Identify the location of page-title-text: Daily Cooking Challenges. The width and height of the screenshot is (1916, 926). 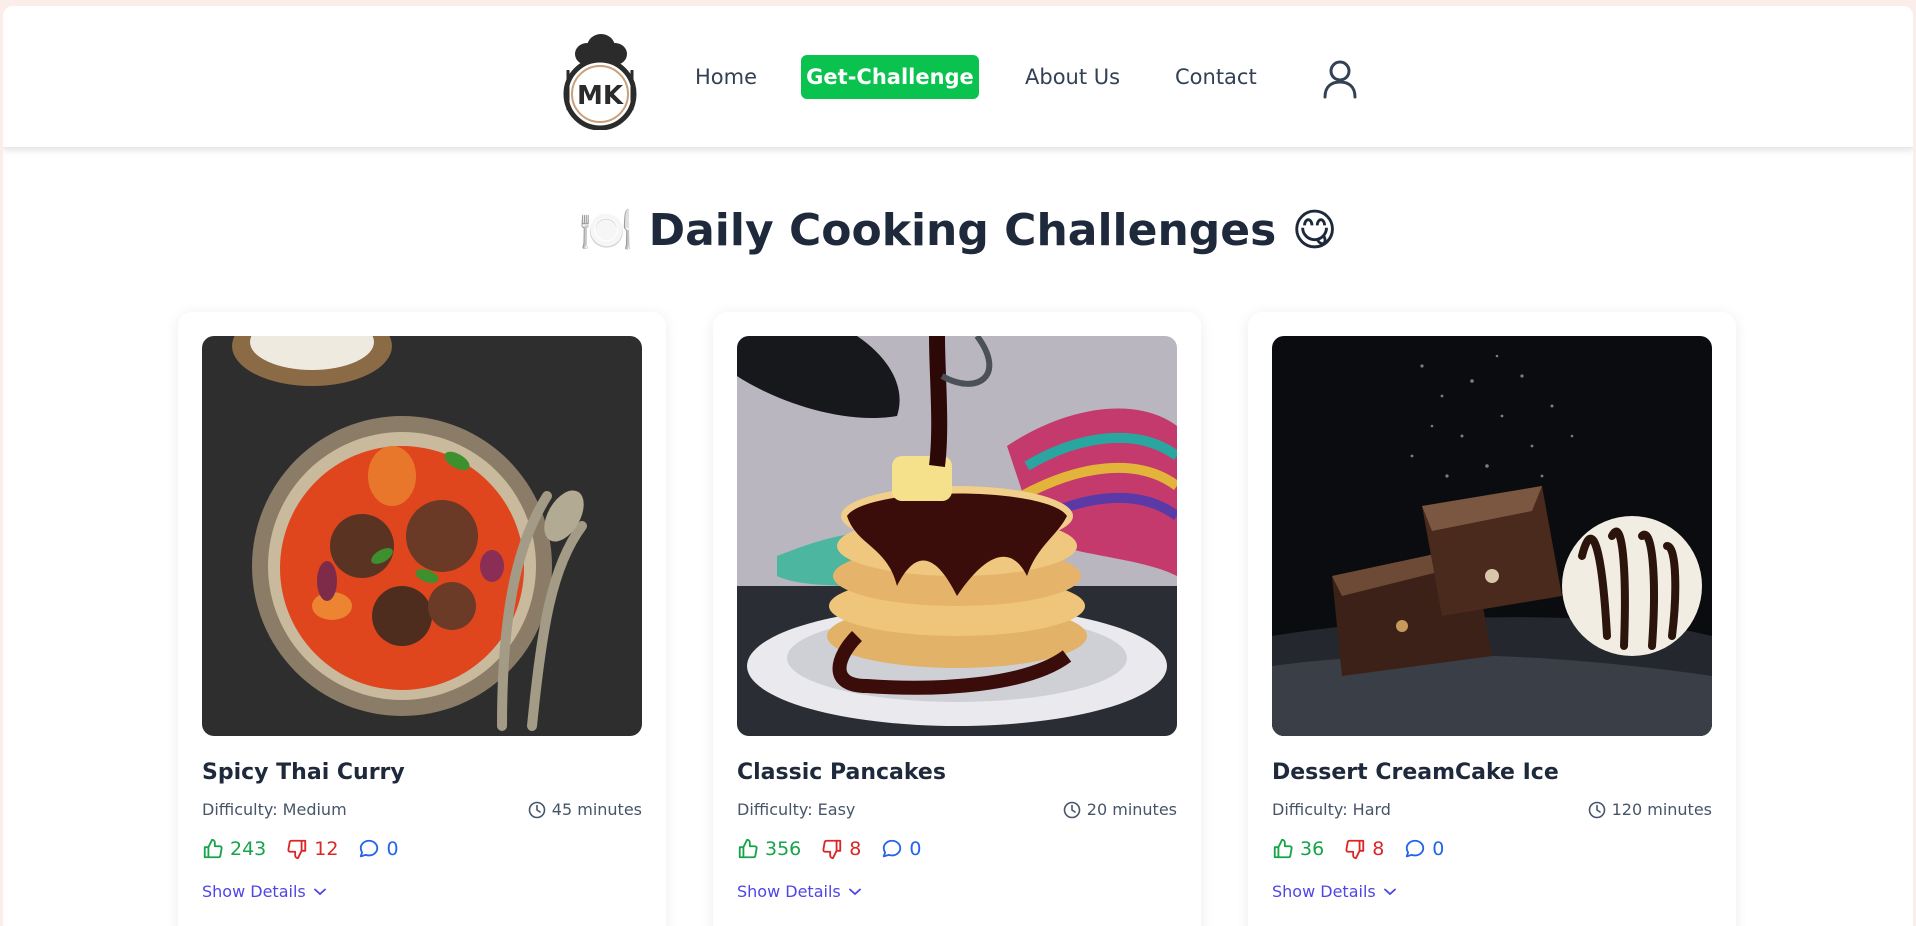
(962, 230).